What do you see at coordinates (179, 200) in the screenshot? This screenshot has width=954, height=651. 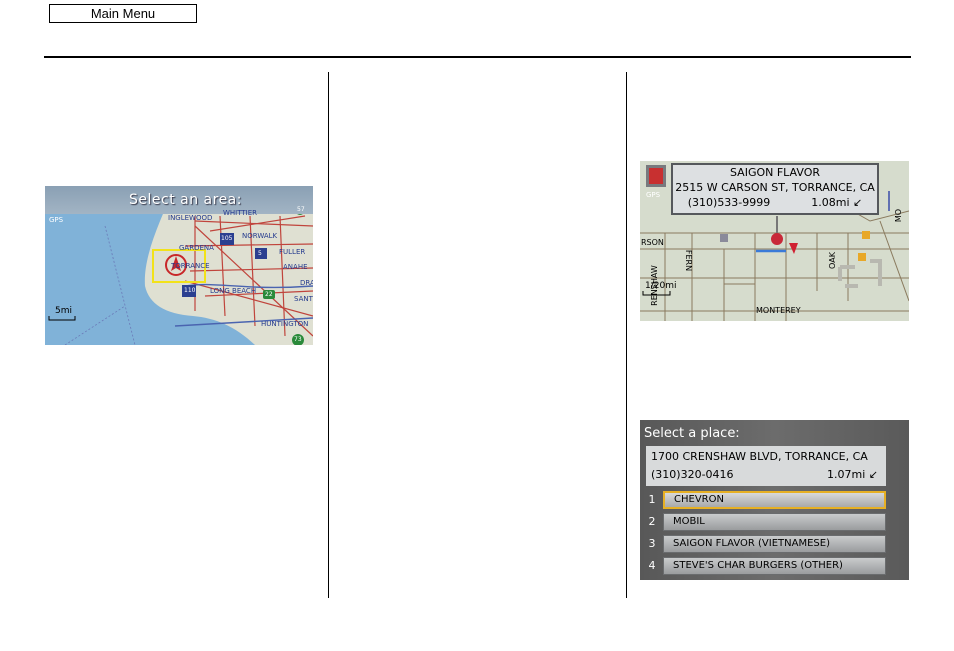 I see `select-area-title: Select an area:` at bounding box center [179, 200].